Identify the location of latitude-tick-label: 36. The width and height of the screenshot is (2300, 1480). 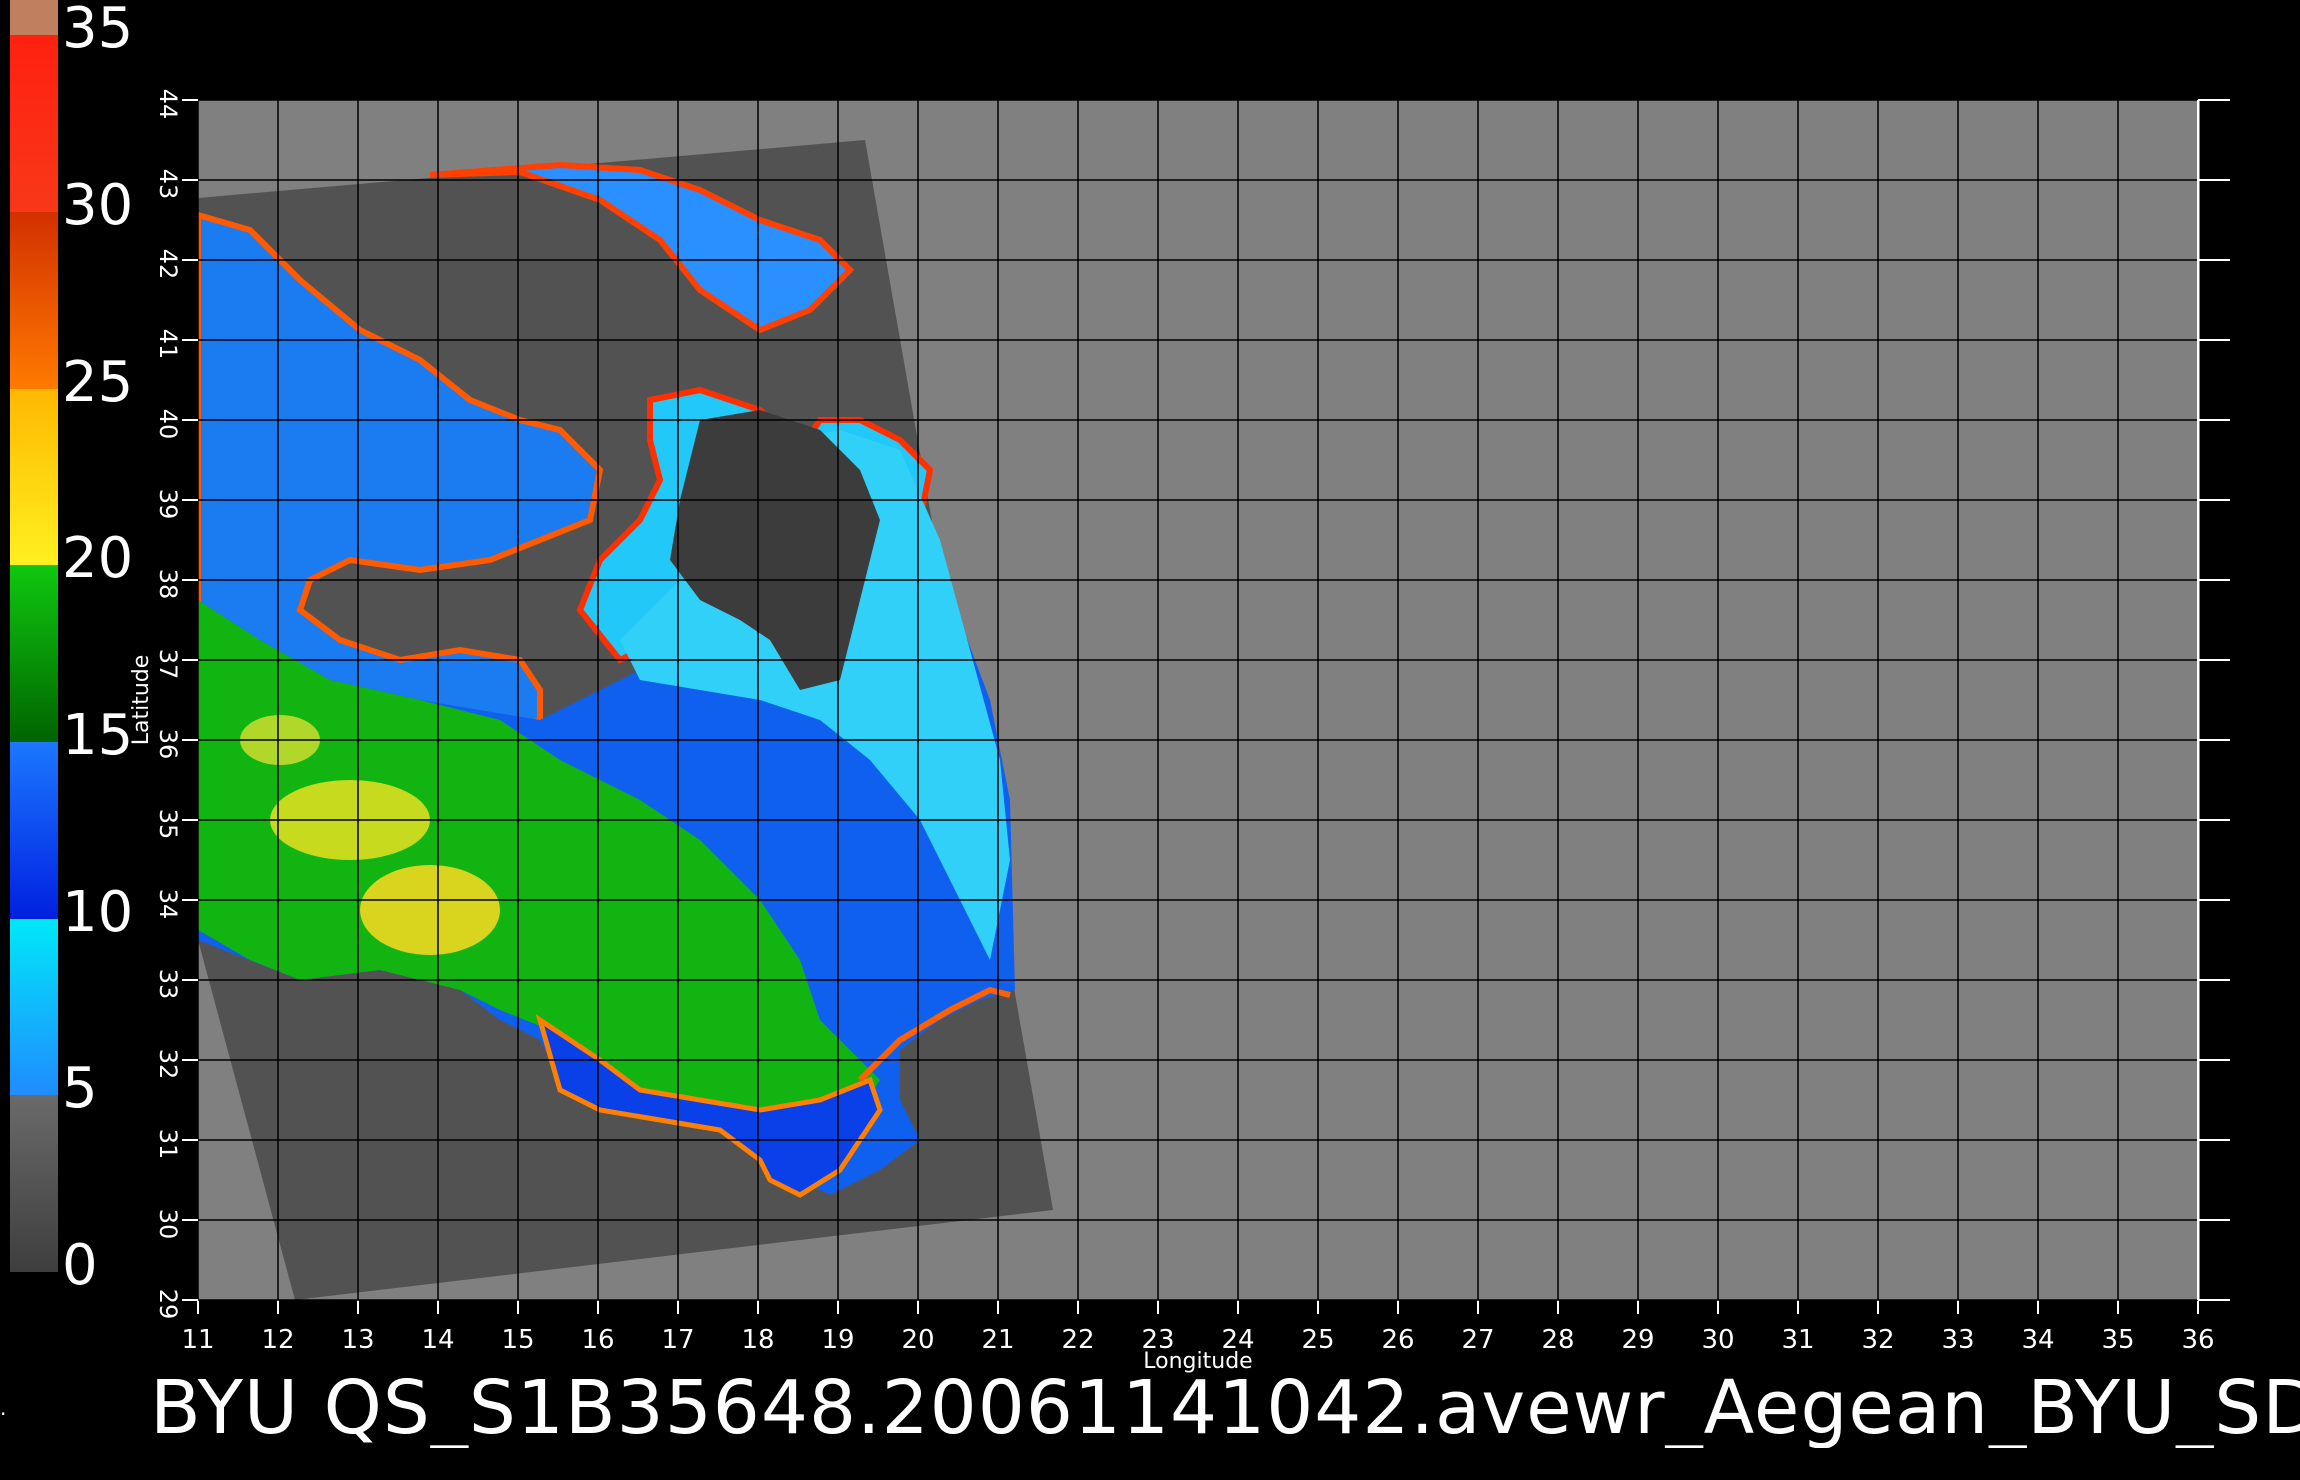
(168, 744).